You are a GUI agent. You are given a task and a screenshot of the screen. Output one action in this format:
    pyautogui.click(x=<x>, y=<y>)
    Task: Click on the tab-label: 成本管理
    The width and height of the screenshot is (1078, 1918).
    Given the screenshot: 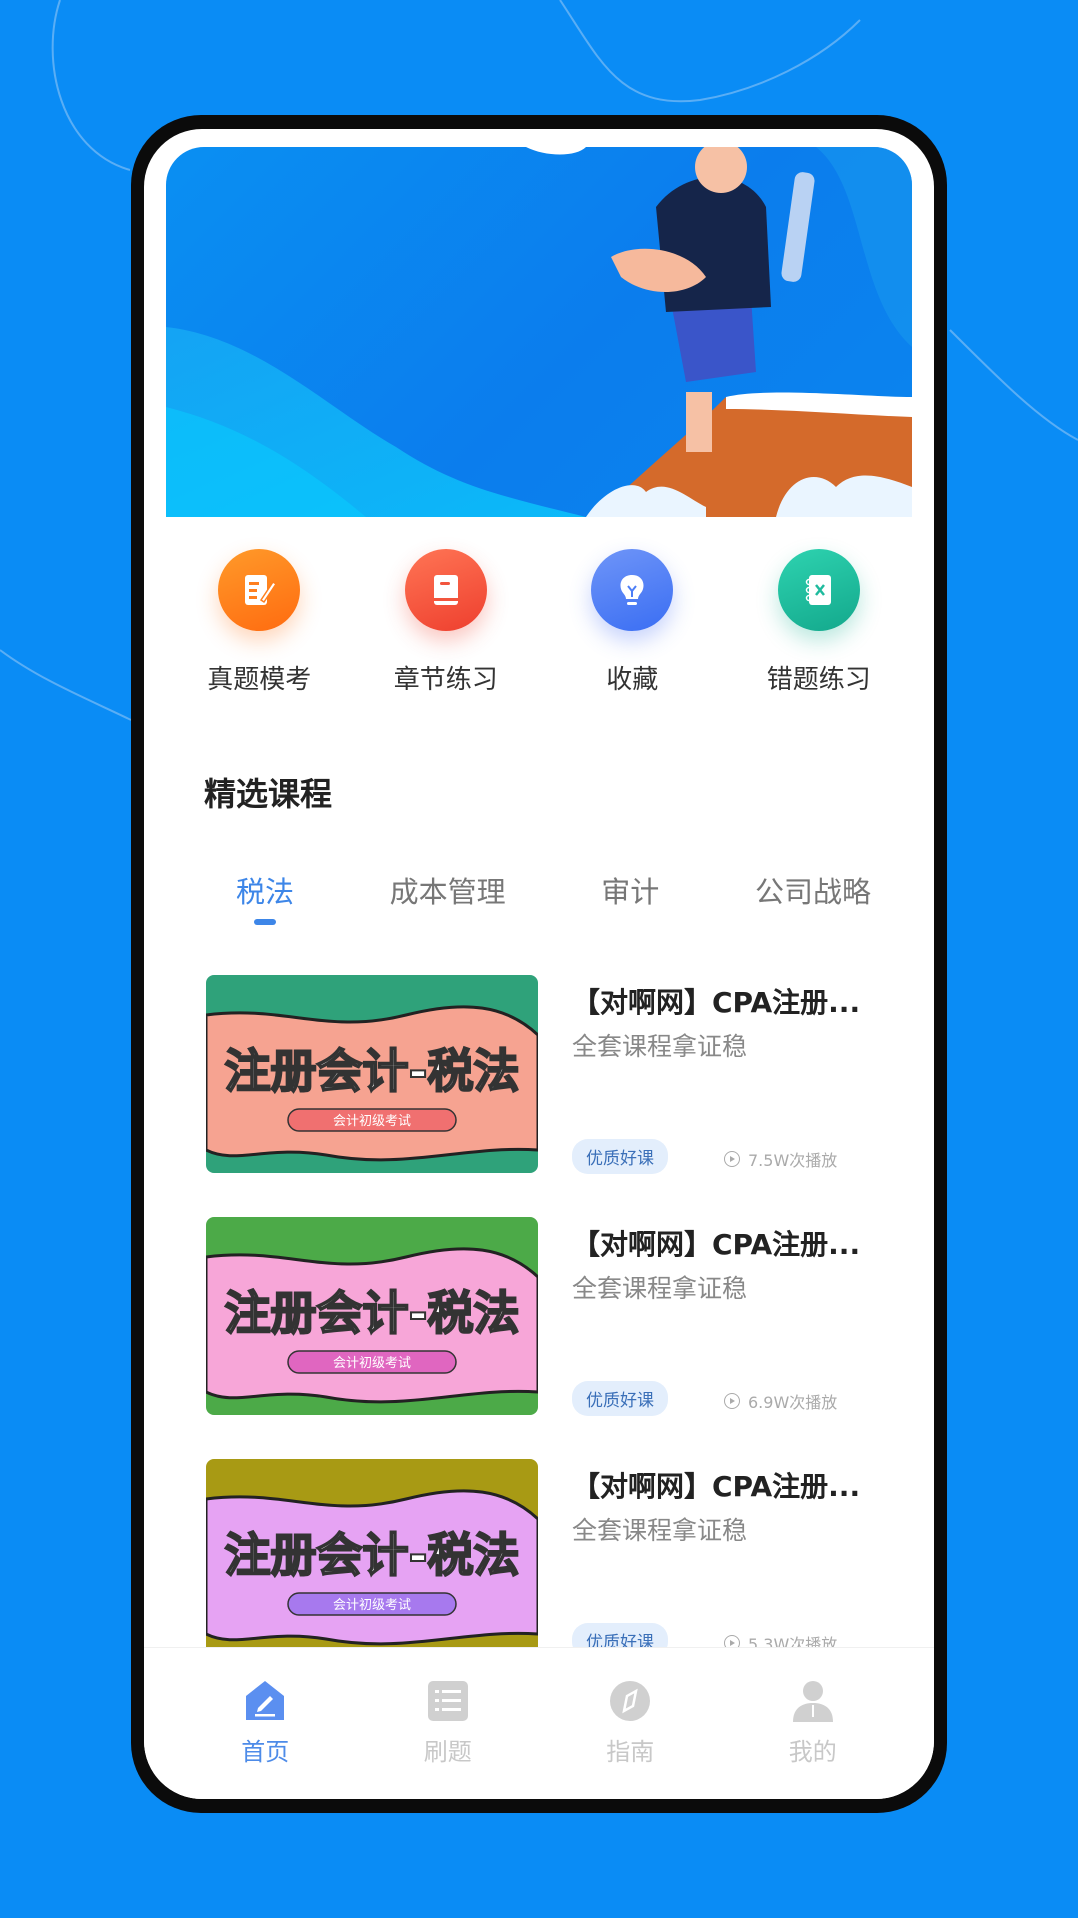 What is the action you would take?
    pyautogui.click(x=447, y=892)
    